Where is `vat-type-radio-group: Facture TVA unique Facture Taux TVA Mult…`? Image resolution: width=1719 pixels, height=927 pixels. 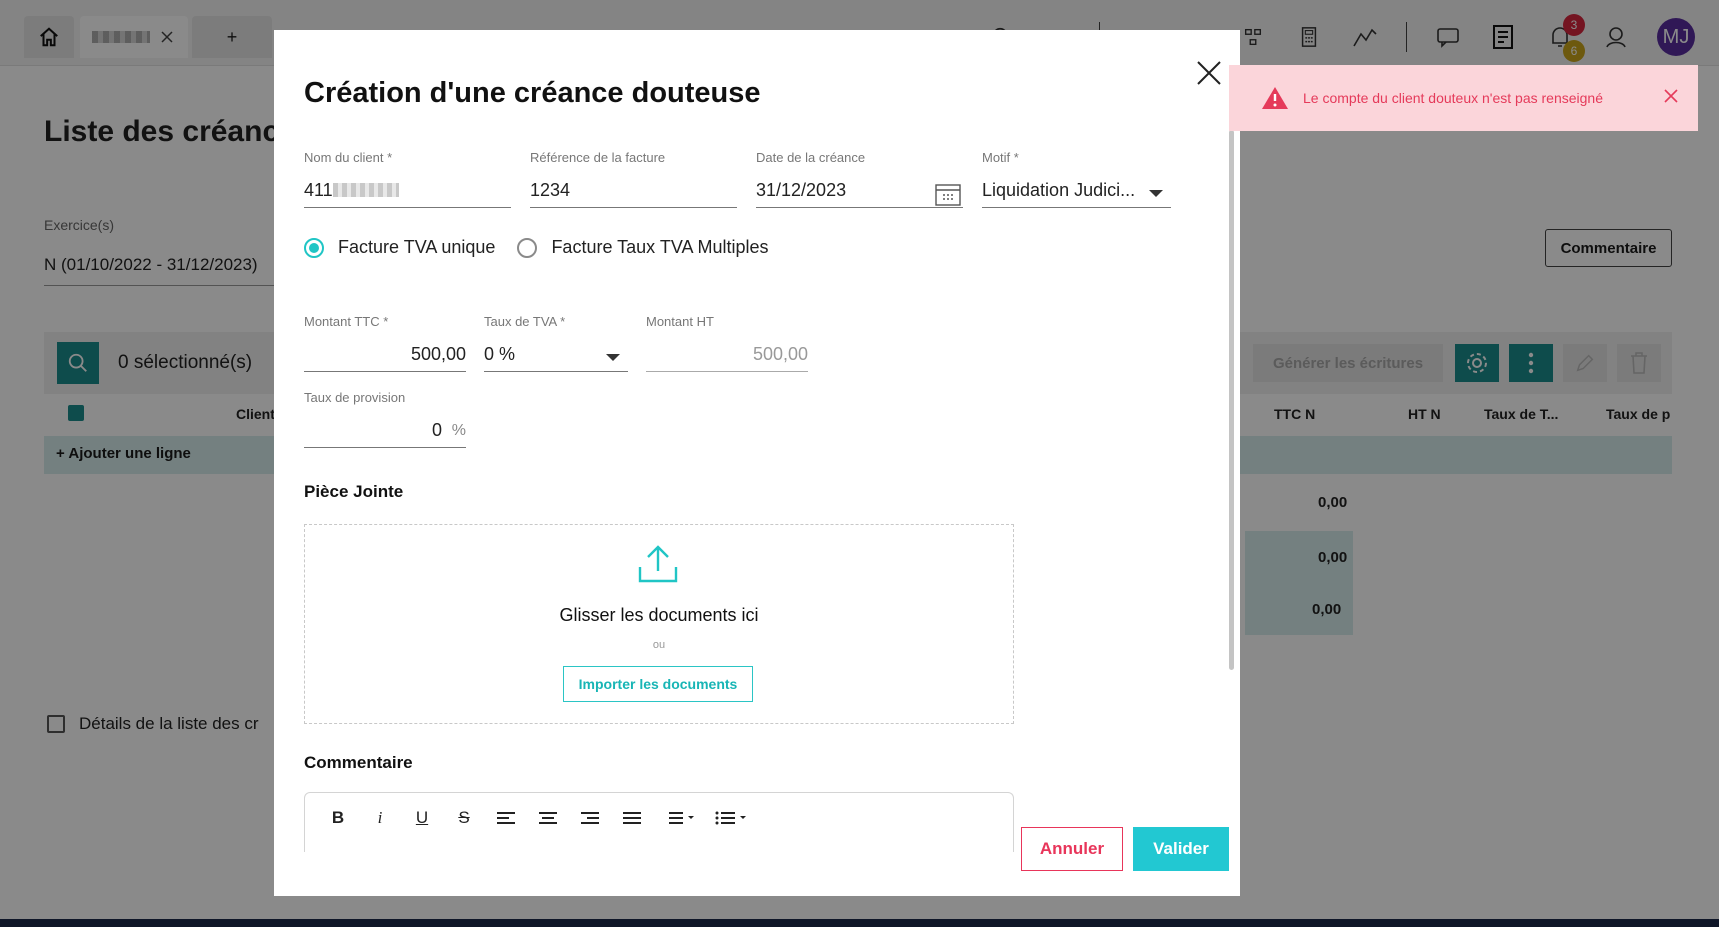
vat-type-radio-group: Facture TVA unique Facture Taux TVA Mult… is located at coordinates (536, 247).